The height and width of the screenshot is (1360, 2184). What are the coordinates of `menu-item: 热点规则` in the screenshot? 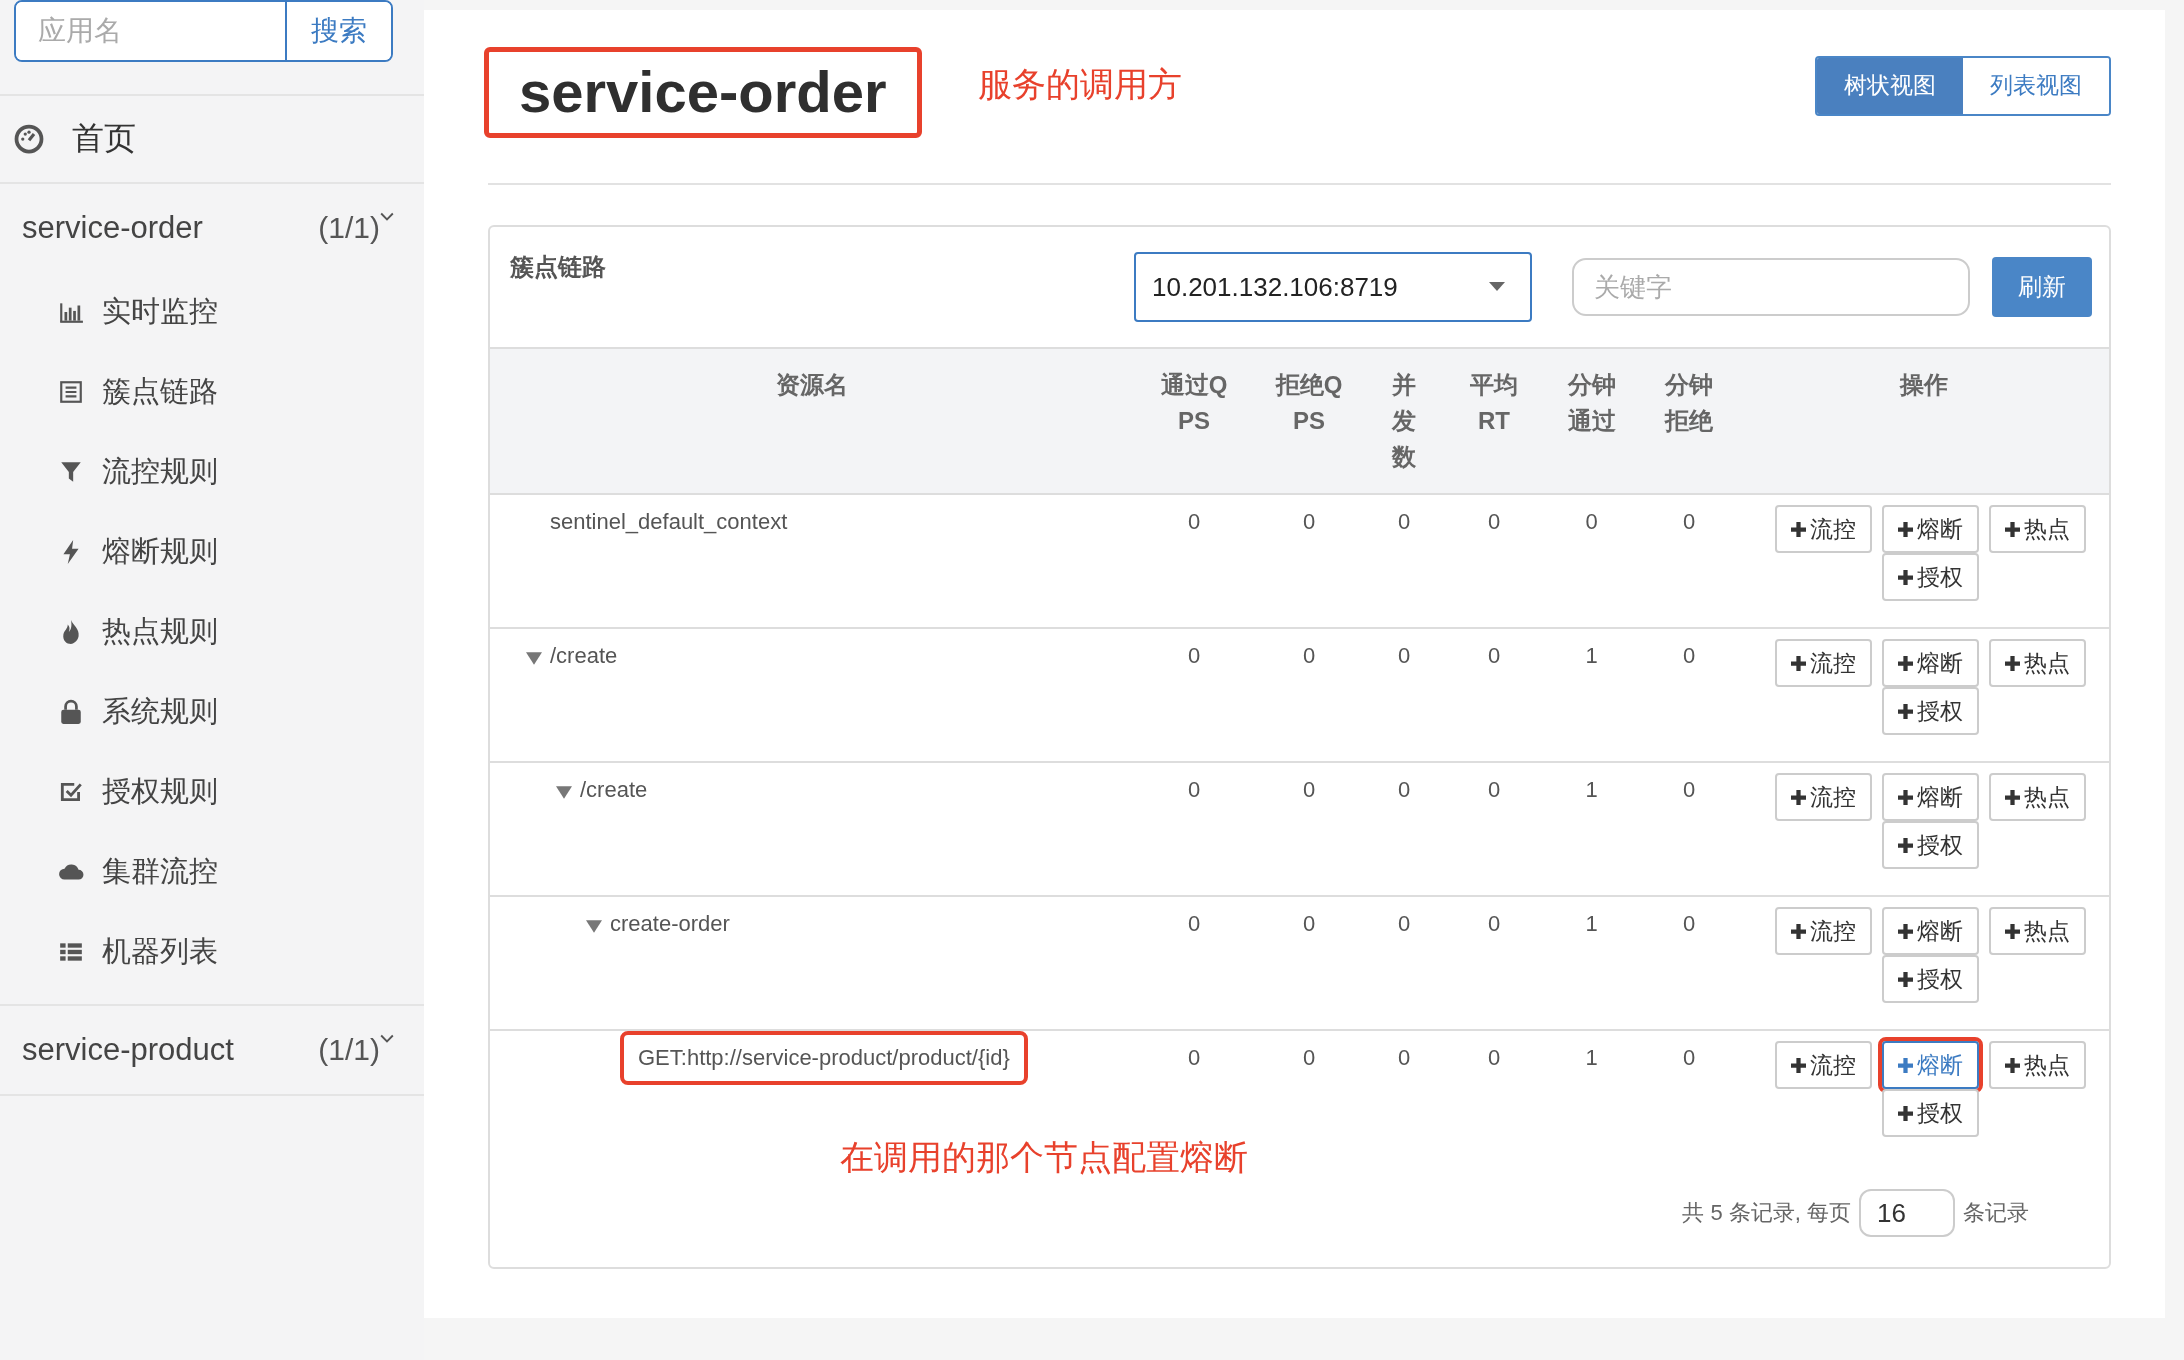 It's located at (160, 632).